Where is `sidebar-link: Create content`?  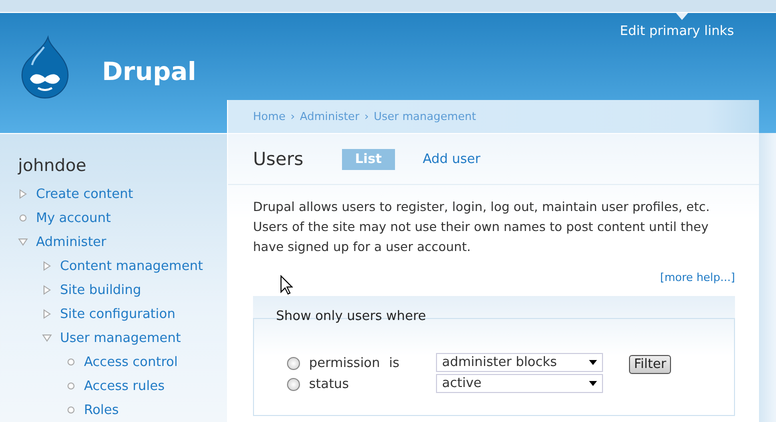
sidebar-link: Create content is located at coordinates (85, 194).